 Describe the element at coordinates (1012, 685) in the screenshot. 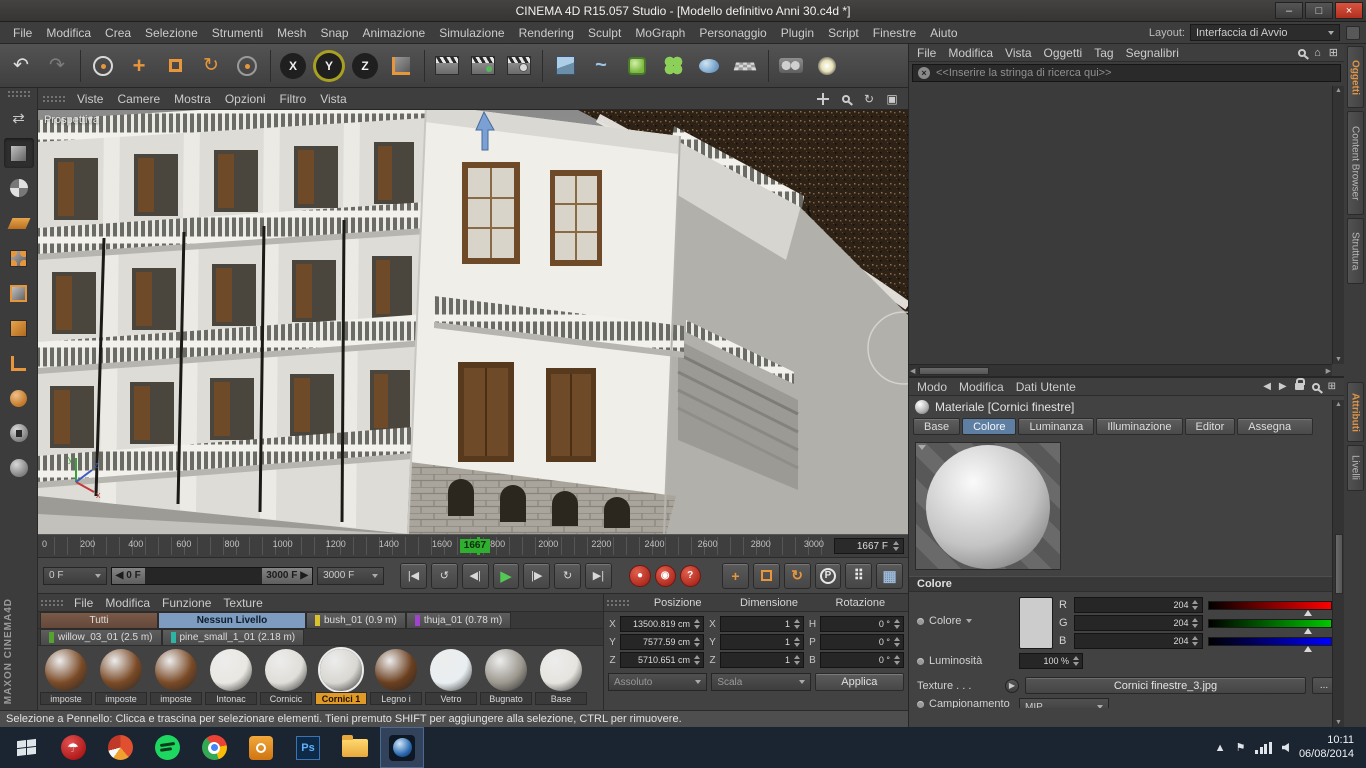

I see `texture-expand-icon: ▶` at that location.